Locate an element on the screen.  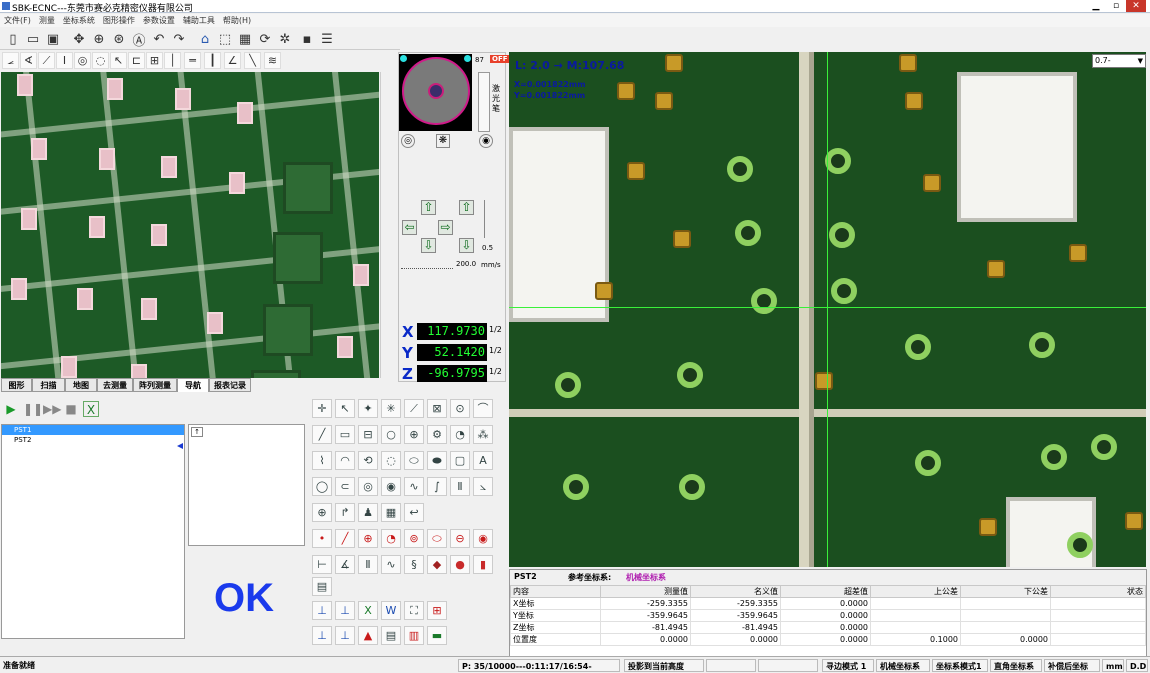
zoom-icon: ⊕ is located at coordinates (99, 39).